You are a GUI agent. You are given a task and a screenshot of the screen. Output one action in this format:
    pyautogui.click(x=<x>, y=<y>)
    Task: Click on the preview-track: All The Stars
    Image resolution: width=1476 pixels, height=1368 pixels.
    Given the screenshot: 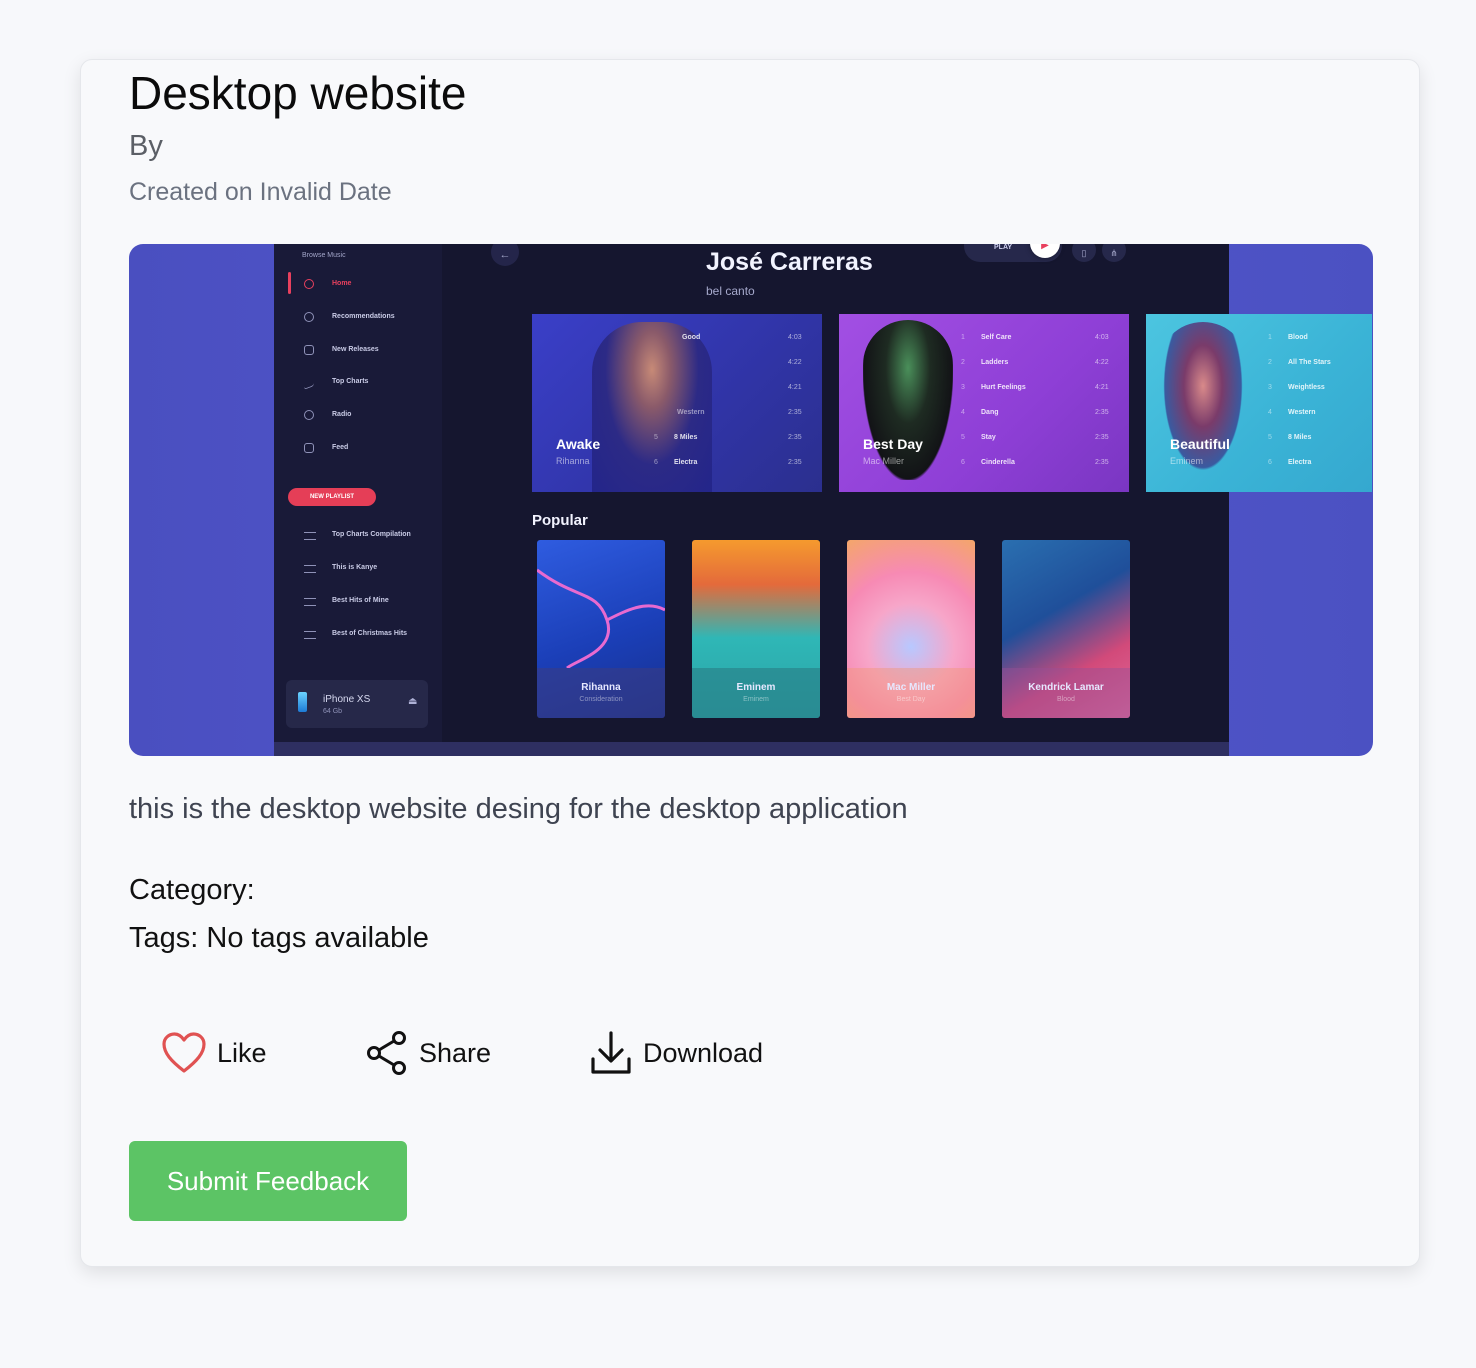 What is the action you would take?
    pyautogui.click(x=1309, y=362)
    